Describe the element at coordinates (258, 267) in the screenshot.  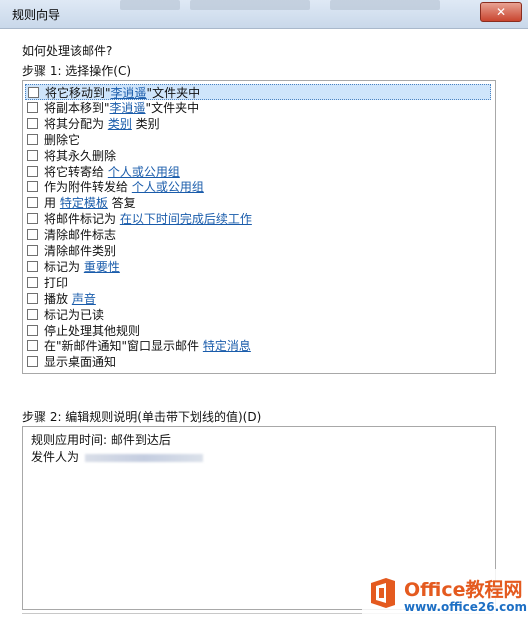
I see `action-row: 标记为 重要性` at that location.